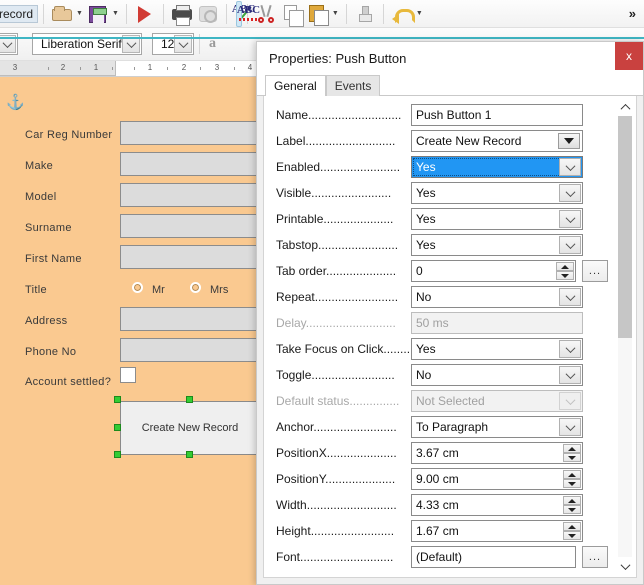 Image resolution: width=644 pixels, height=585 pixels. What do you see at coordinates (217, 67) in the screenshot?
I see `ruler-tick: 3` at bounding box center [217, 67].